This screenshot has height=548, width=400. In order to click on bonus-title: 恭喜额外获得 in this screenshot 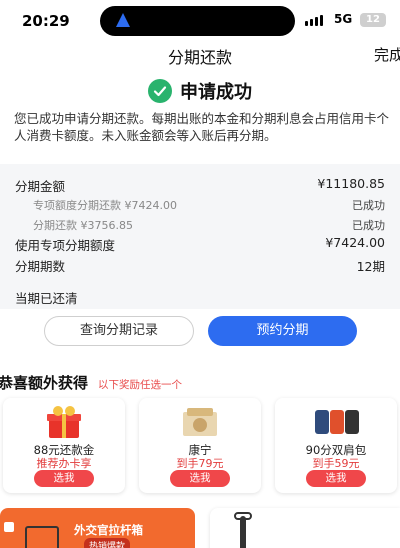, I will do `click(44, 383)`.